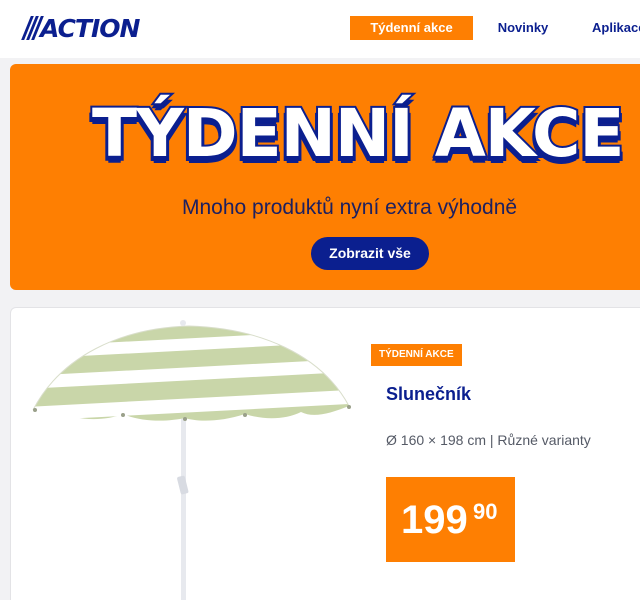 The image size is (640, 600). What do you see at coordinates (370, 253) in the screenshot?
I see `show-all-button: Zobrazit vše` at bounding box center [370, 253].